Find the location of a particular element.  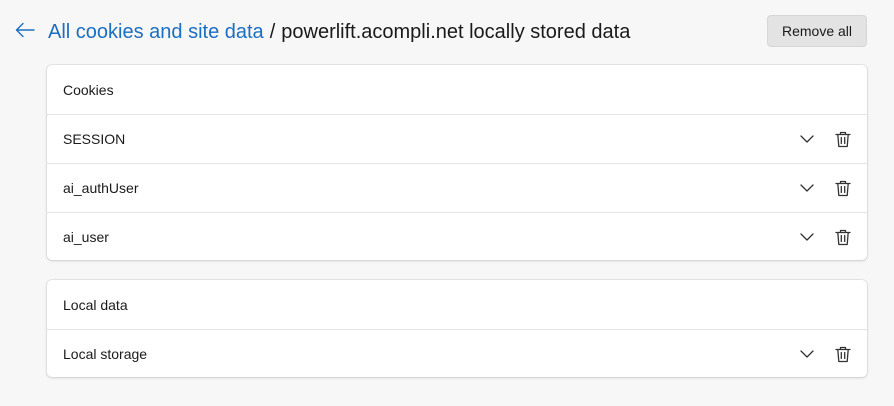

breadcrumb-link-all-cookies: All cookies and site data is located at coordinates (156, 32).